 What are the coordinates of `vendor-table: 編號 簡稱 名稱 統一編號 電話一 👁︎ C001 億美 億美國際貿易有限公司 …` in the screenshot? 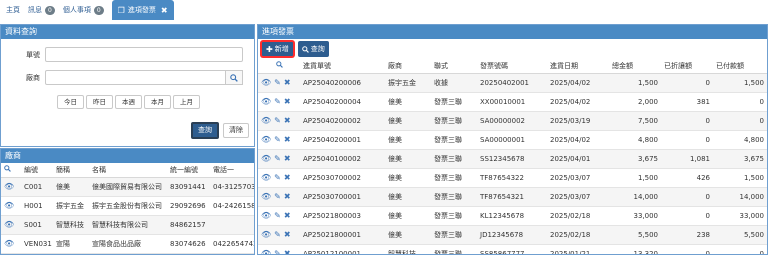 It's located at (127, 208).